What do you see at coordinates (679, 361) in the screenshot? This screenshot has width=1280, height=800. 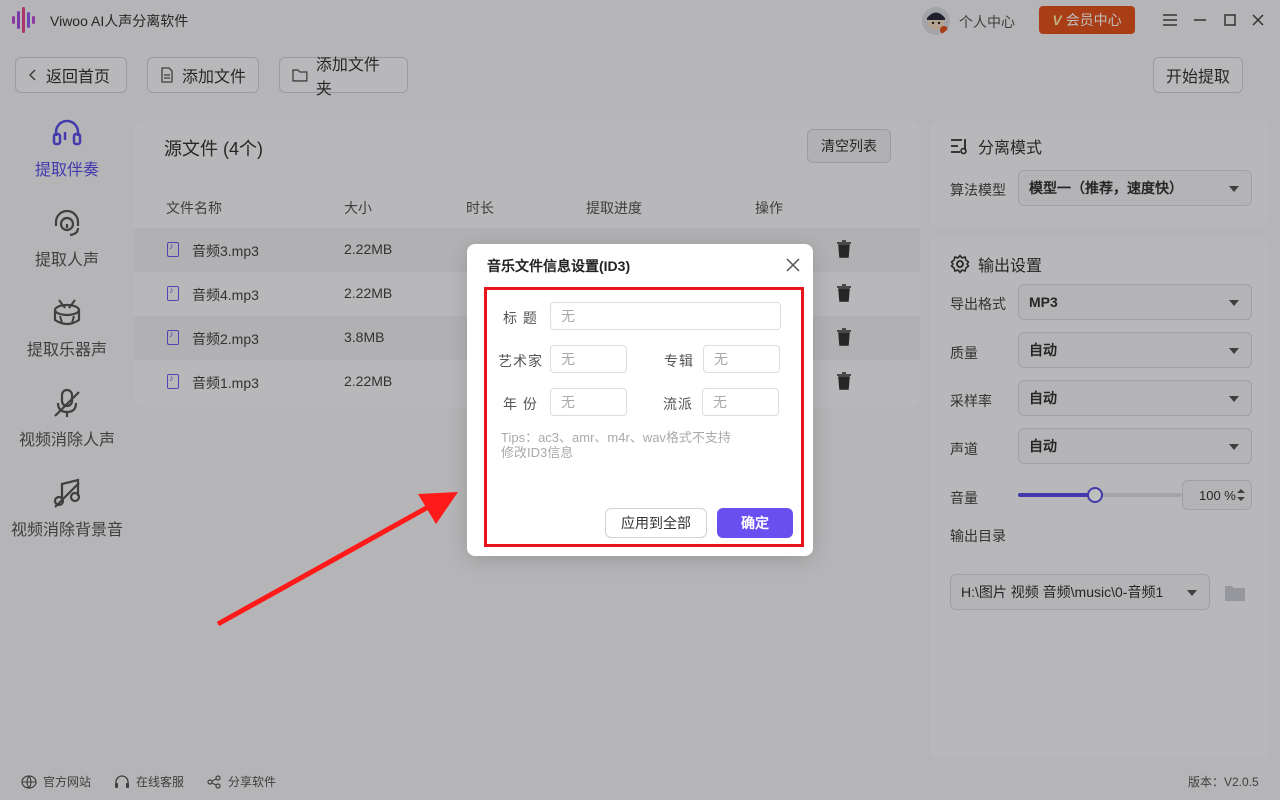 I see `album-field-label: 专辑` at bounding box center [679, 361].